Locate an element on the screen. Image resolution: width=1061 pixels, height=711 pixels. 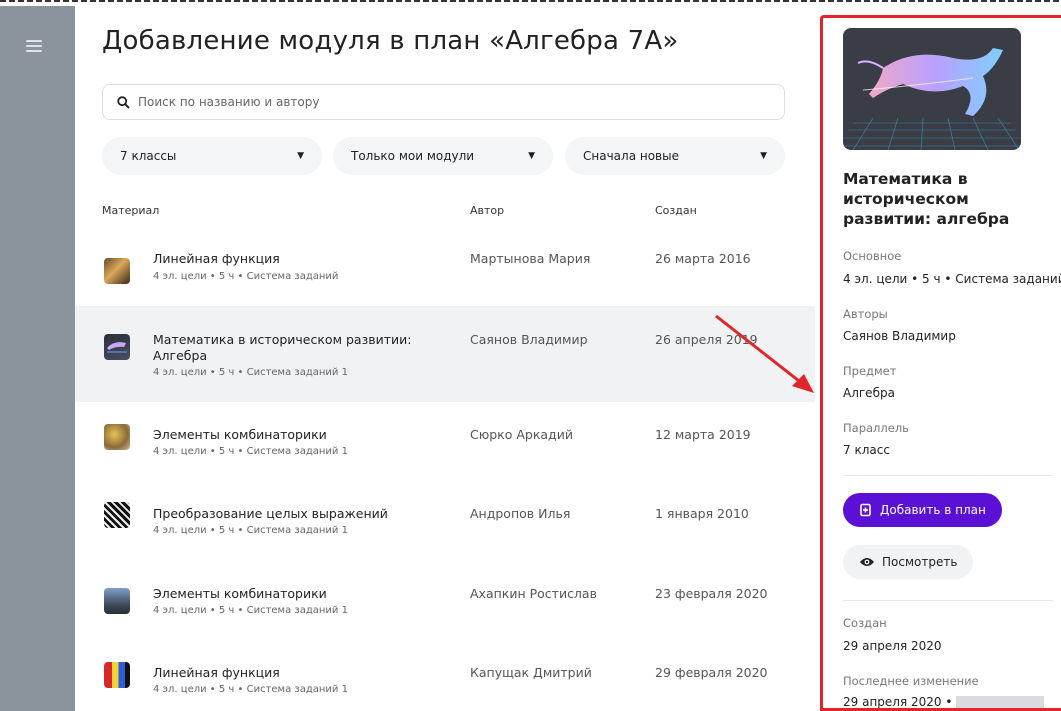
grade-filter-label: 7 классы is located at coordinates (148, 156).